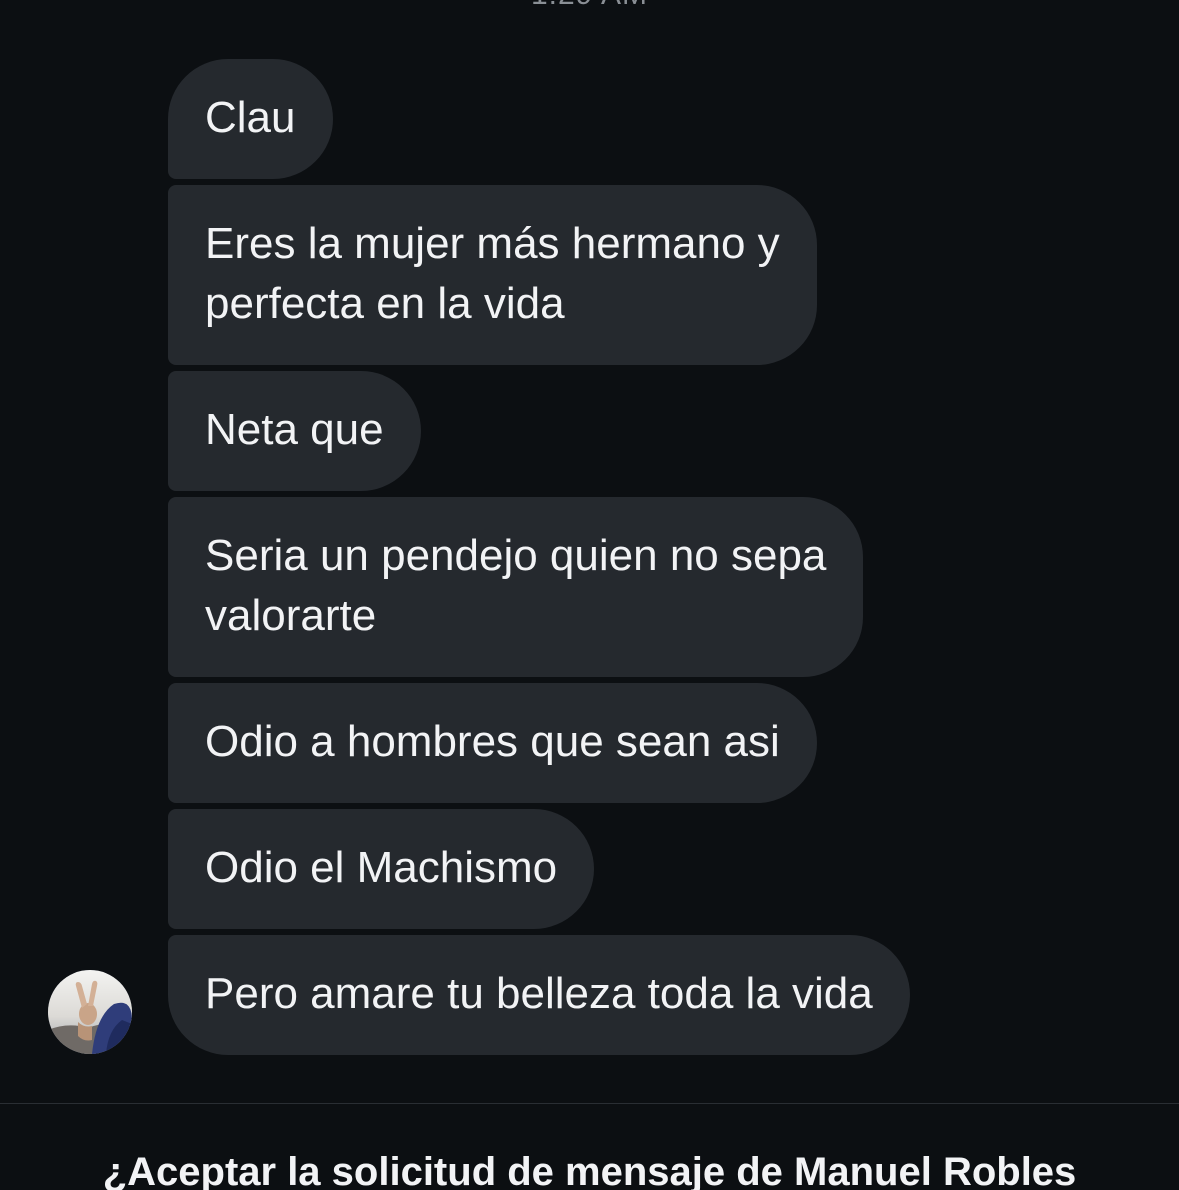 The height and width of the screenshot is (1190, 1179). What do you see at coordinates (250, 119) in the screenshot?
I see `message-bubble: Clau` at bounding box center [250, 119].